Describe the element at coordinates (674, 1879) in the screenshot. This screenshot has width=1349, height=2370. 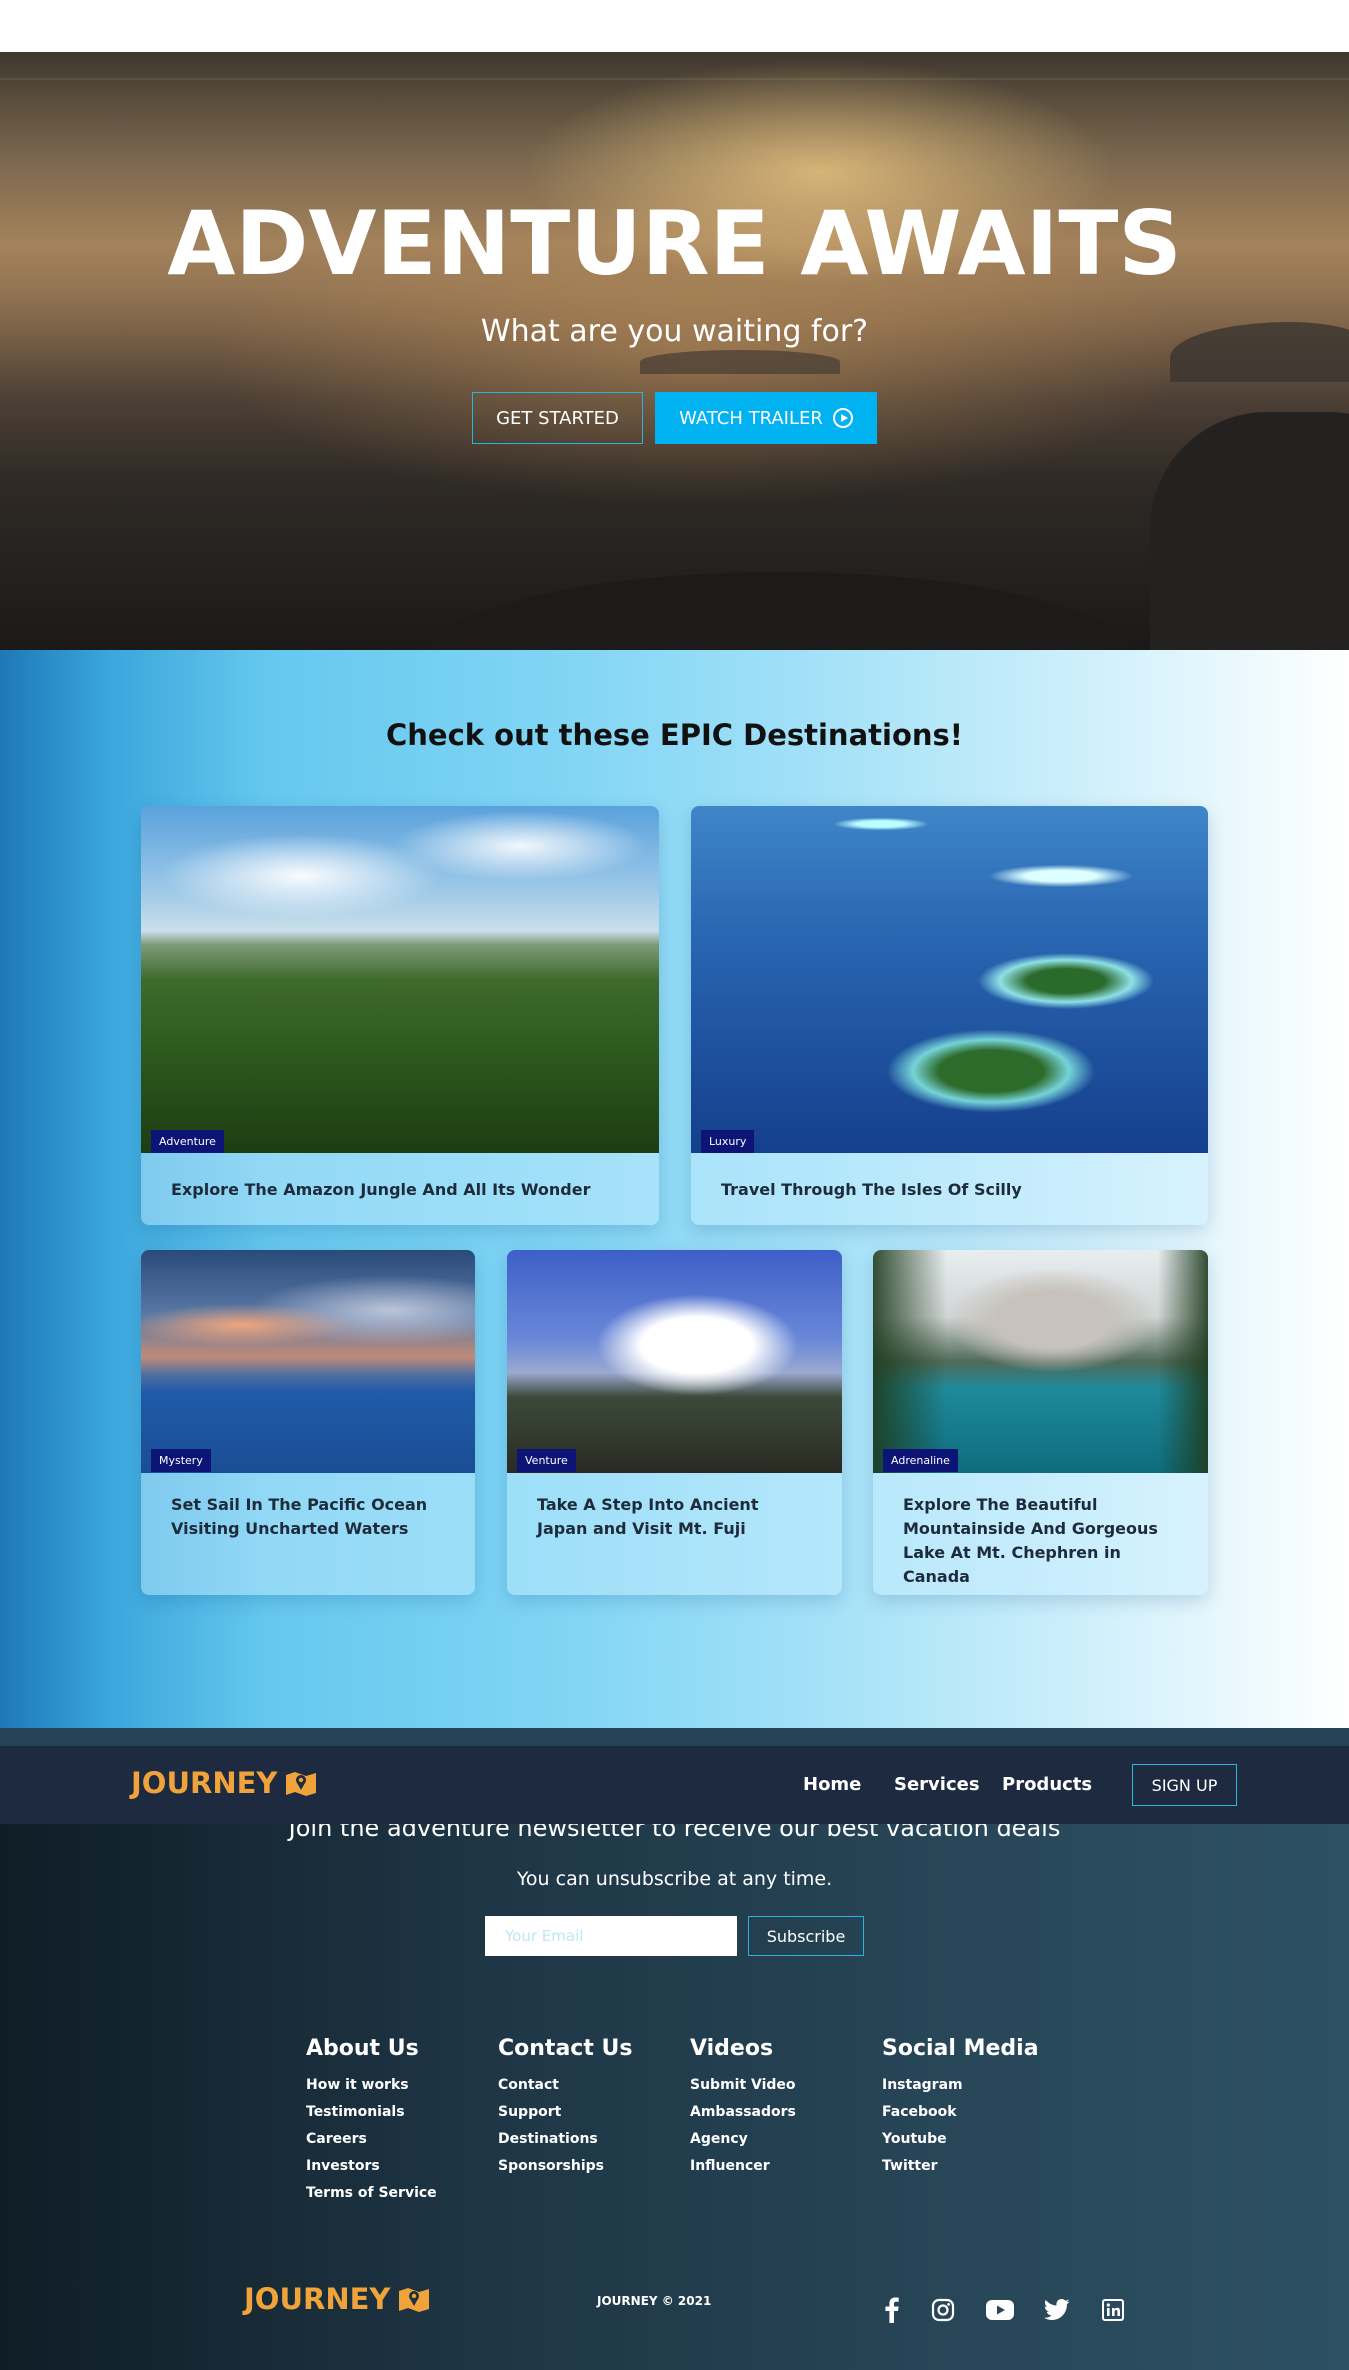
I see `newsletter-subtext: You can unsubscribe at any time.` at that location.